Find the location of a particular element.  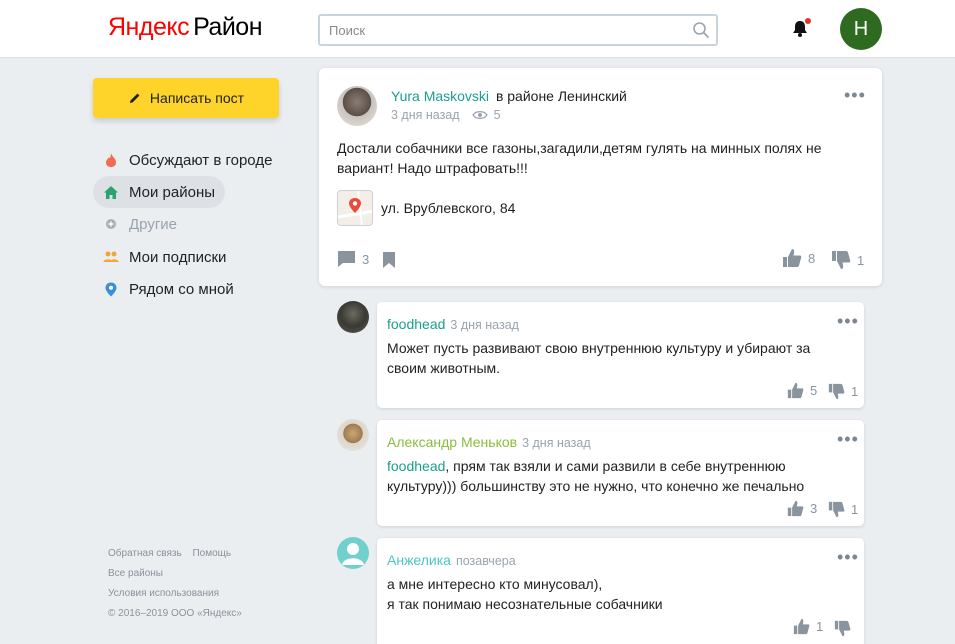

post-more-menu-icon: ••• is located at coordinates (855, 95).